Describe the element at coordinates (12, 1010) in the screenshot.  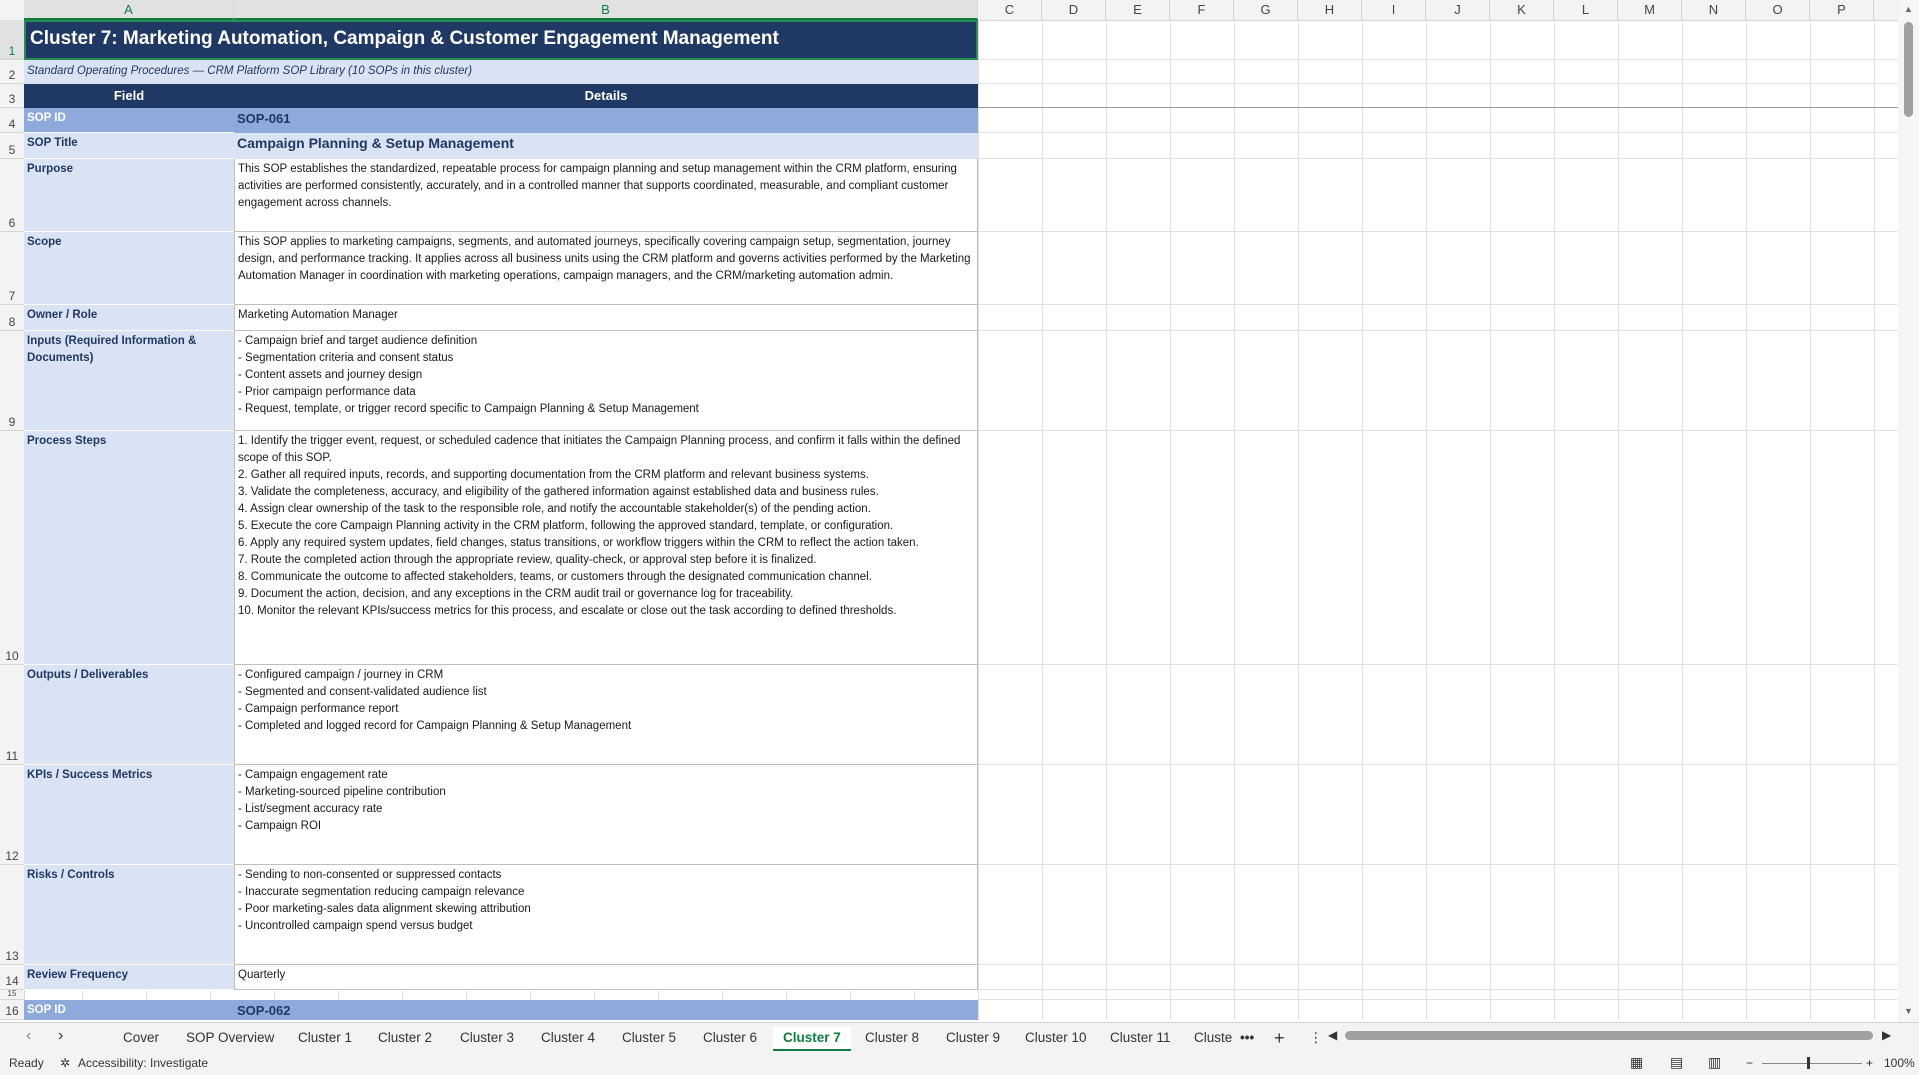
I see `row-header-16: 16` at that location.